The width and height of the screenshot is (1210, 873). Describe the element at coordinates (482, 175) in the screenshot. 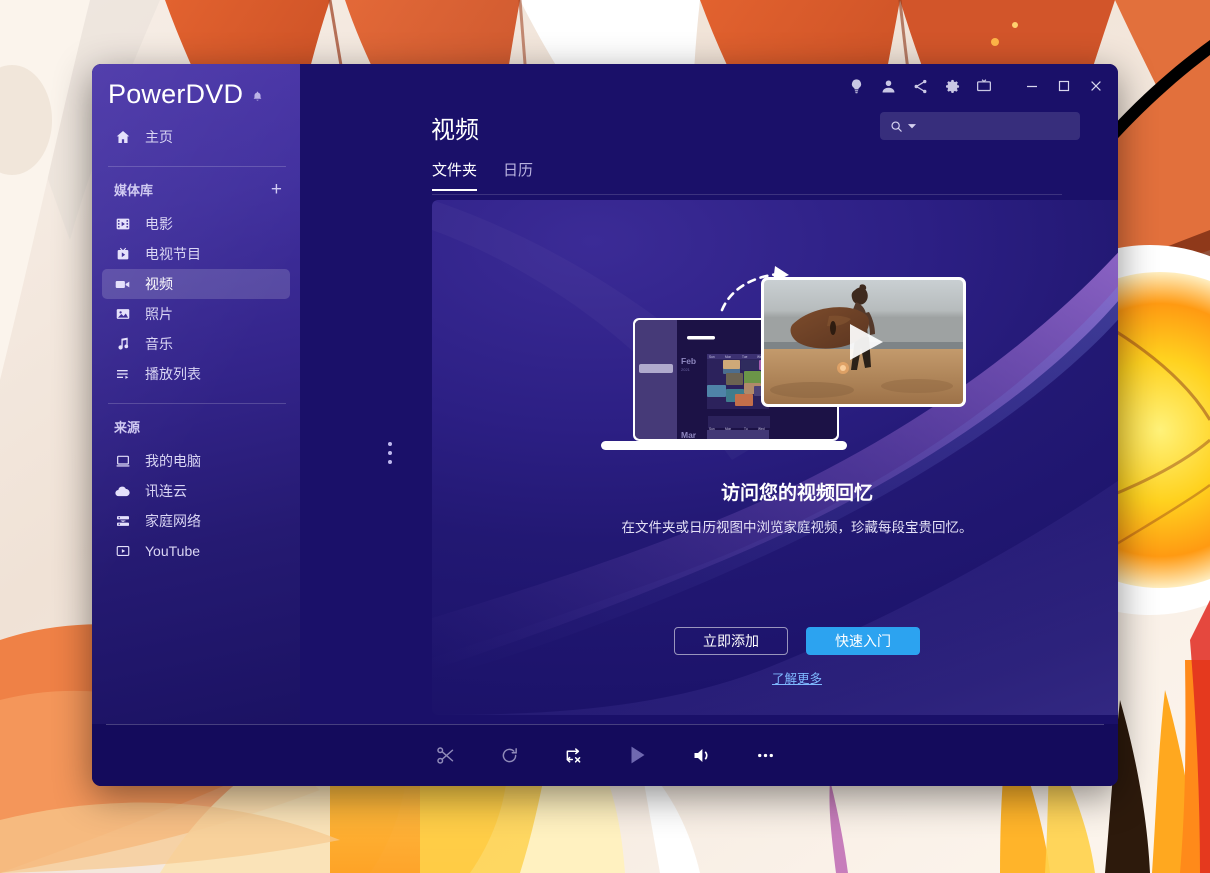

I see `content-tabs: 文件夹 日历` at that location.